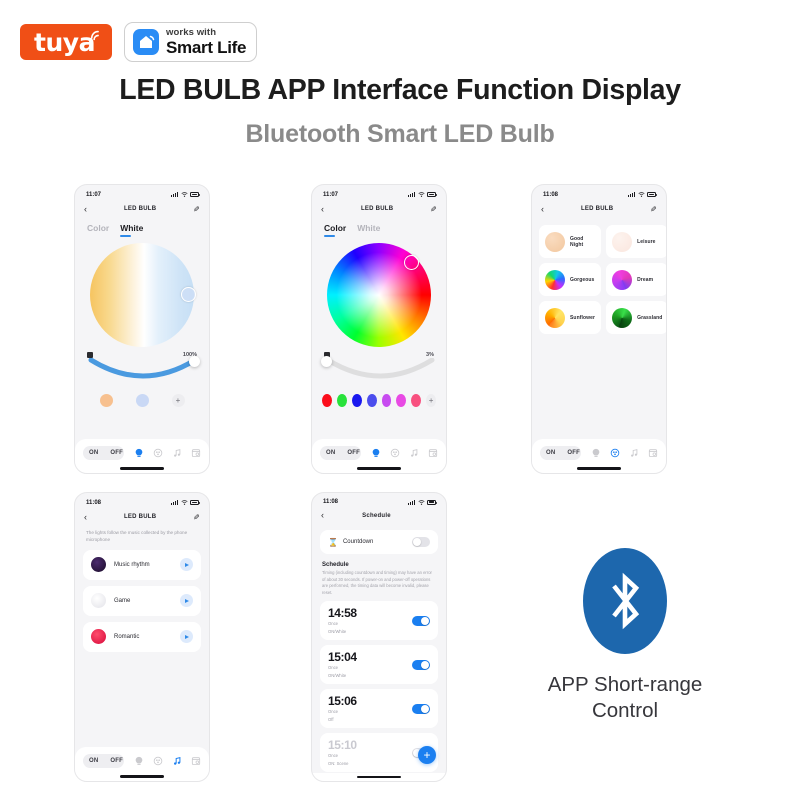 The width and height of the screenshot is (800, 800). I want to click on status-indicators, so click(185, 502).